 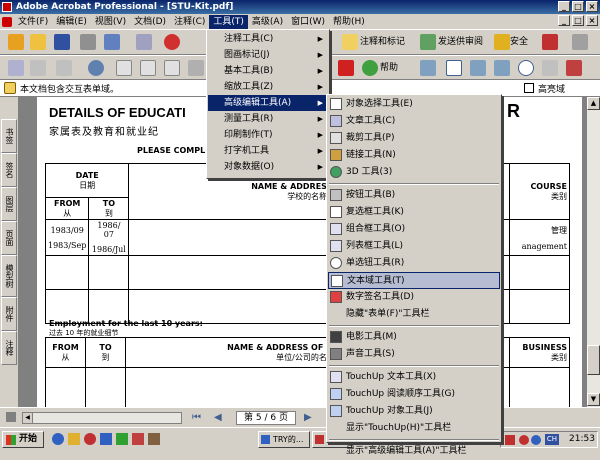 What do you see at coordinates (268, 55) in the screenshot?
I see `tools-menu-item: 图画标记(J) ▶` at bounding box center [268, 55].